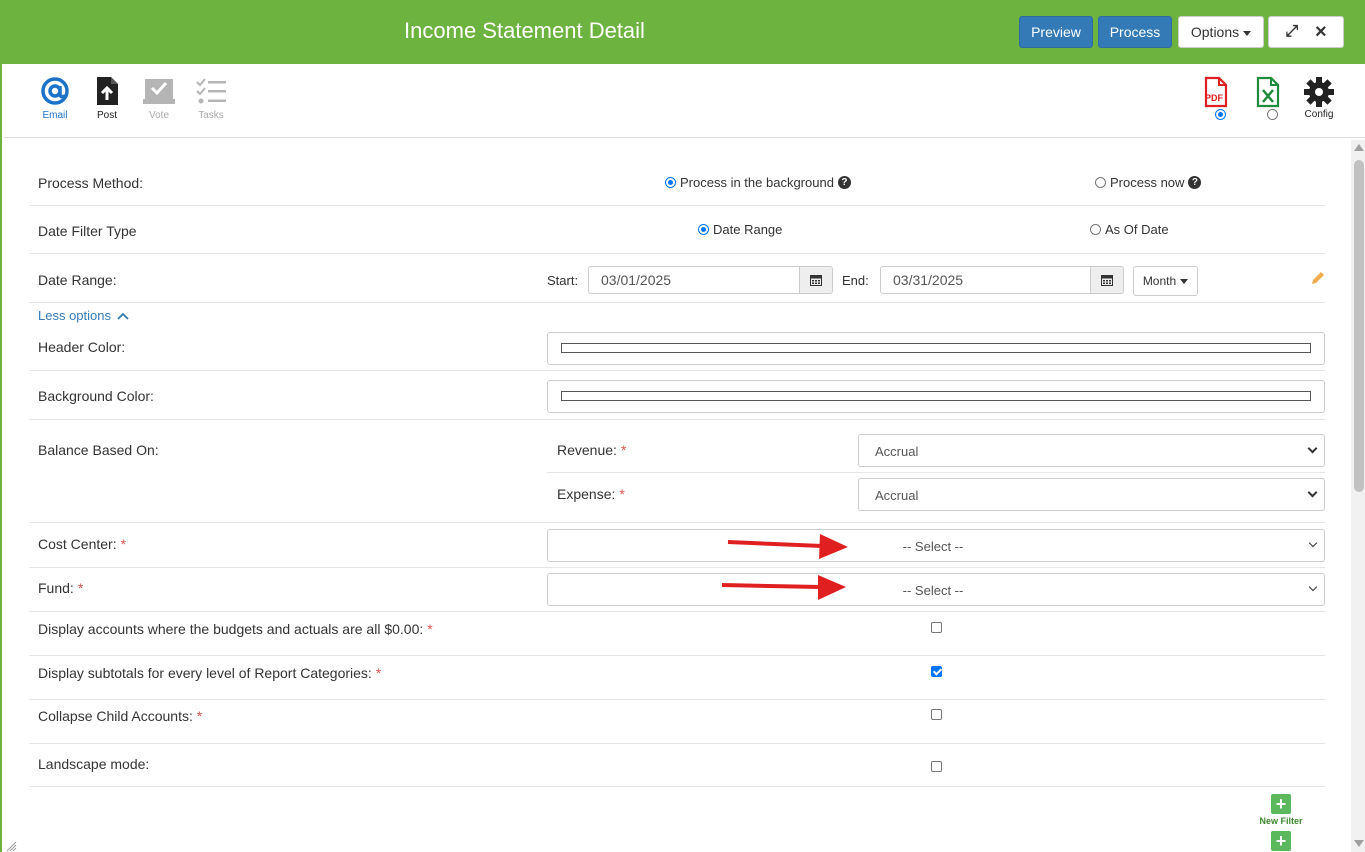 This screenshot has height=852, width=1365. What do you see at coordinates (1318, 278) in the screenshot?
I see `pencil-icon` at bounding box center [1318, 278].